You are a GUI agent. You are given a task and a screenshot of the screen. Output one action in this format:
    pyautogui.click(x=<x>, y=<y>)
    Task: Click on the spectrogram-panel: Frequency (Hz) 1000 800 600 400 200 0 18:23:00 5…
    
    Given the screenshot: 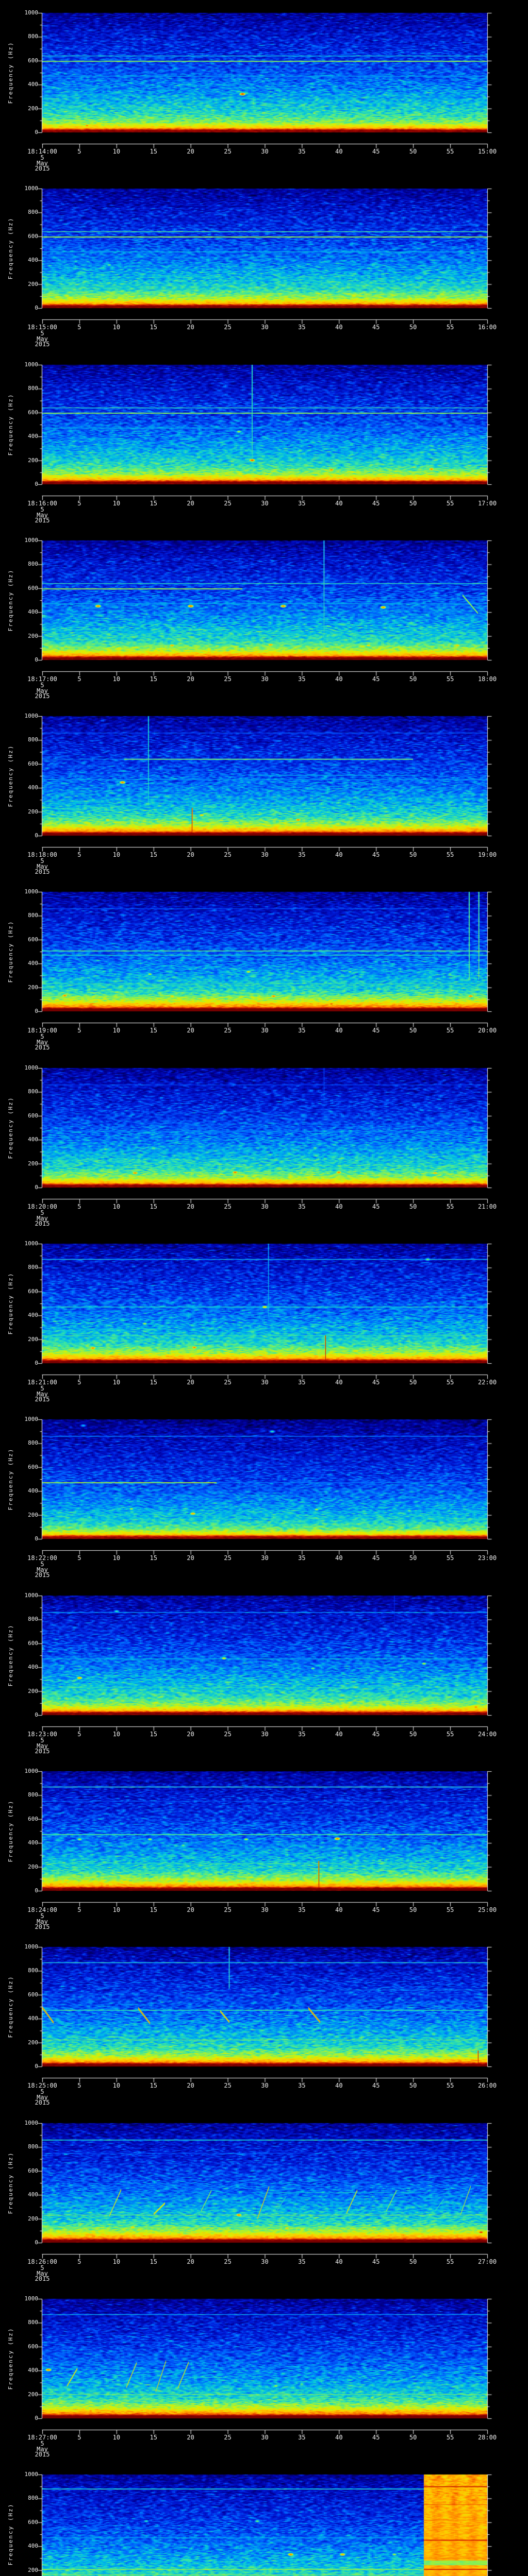 What is the action you would take?
    pyautogui.click(x=264, y=1670)
    